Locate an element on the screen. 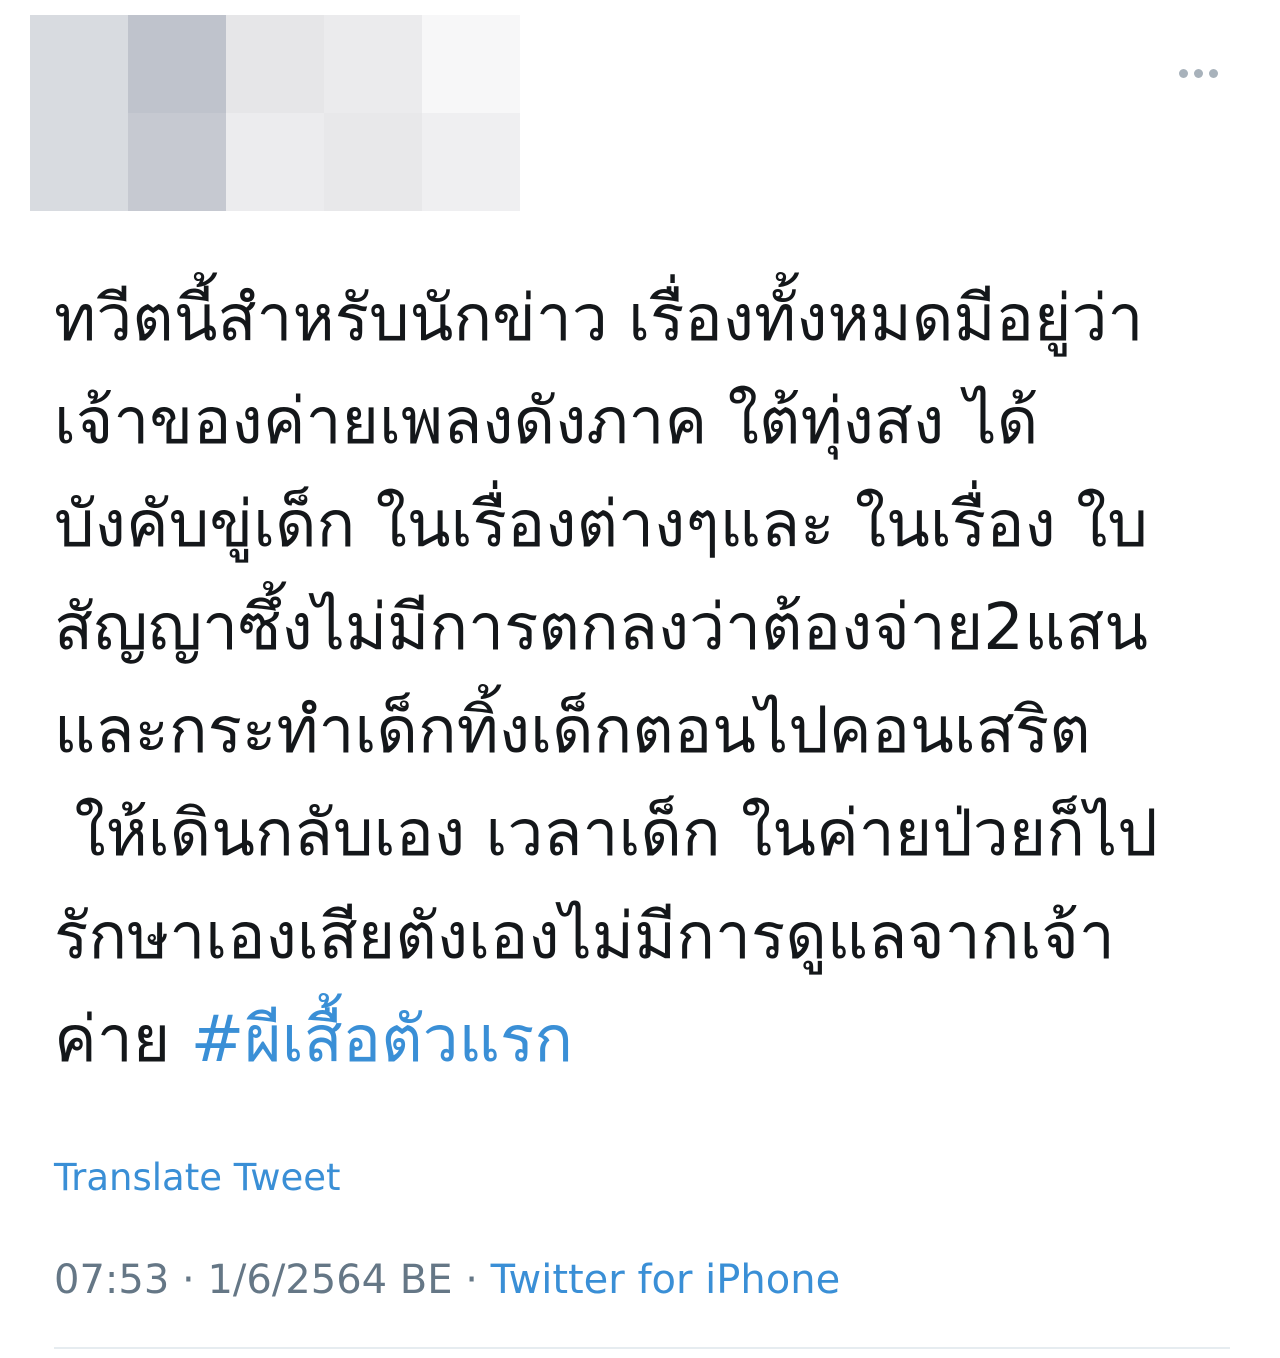  tweet-meta: 07:53 · 1/6/2564 BE · Twitter for iPhone is located at coordinates (447, 1280).